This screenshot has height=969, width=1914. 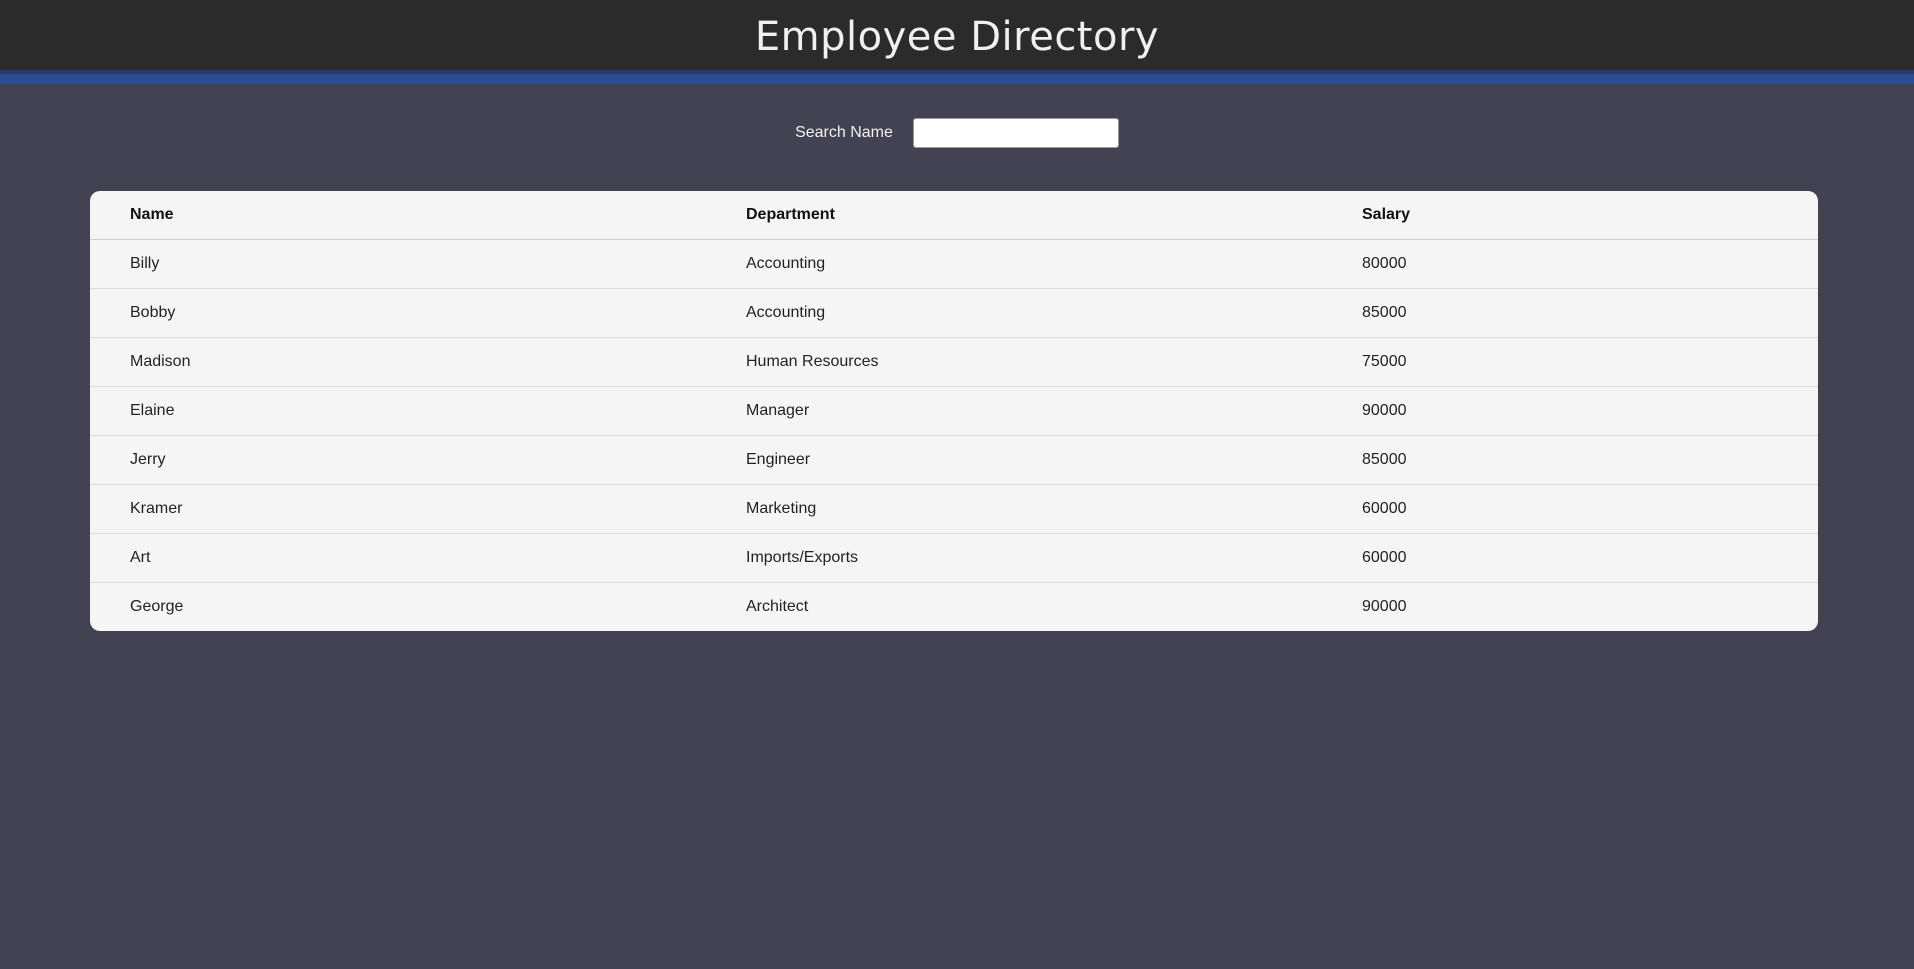 I want to click on cell-name: Bobby, so click(x=398, y=313).